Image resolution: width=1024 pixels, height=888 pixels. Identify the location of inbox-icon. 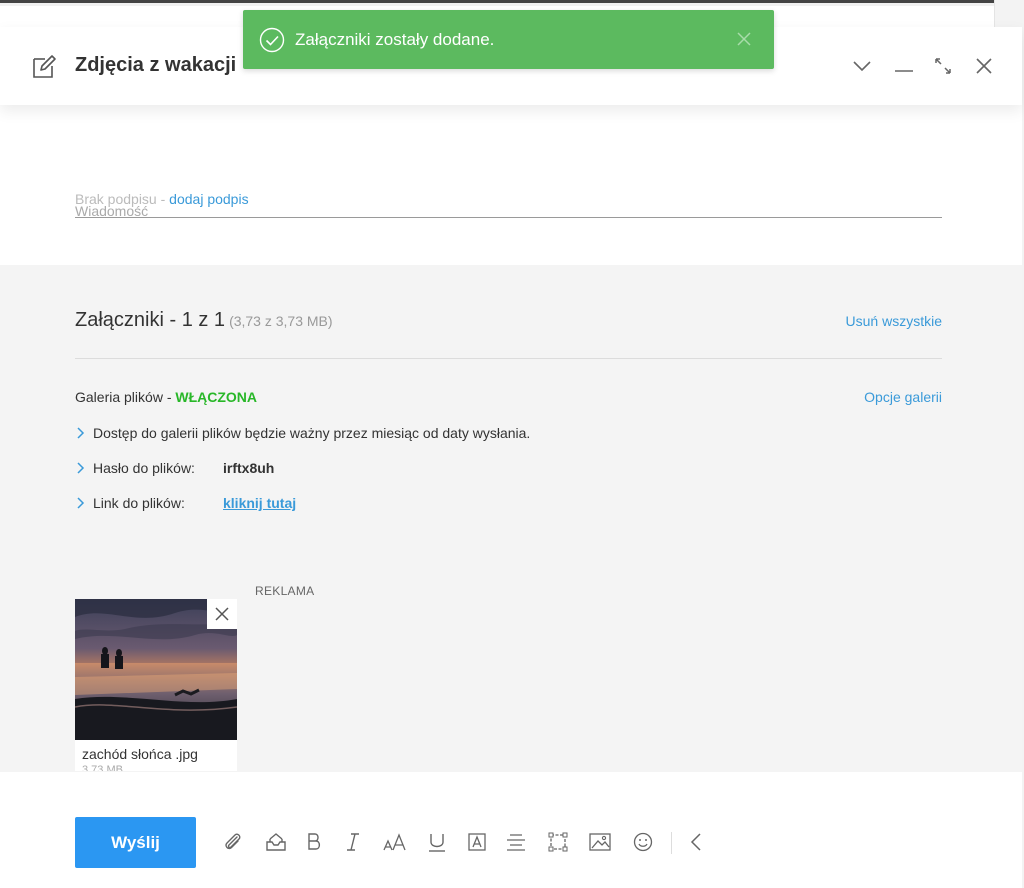
(276, 842).